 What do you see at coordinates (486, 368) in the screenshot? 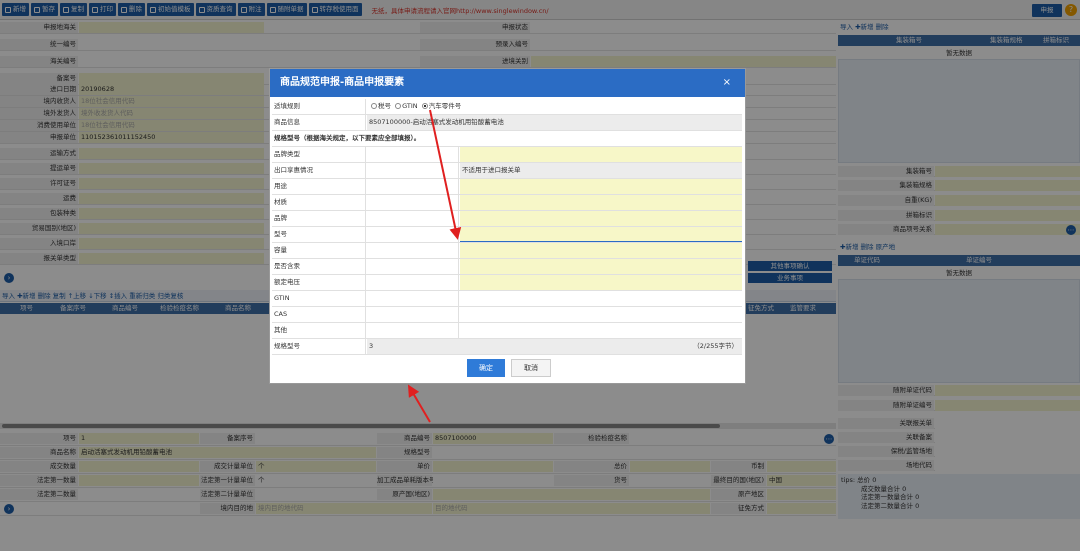
I see `confirm-button: 确定` at bounding box center [486, 368].